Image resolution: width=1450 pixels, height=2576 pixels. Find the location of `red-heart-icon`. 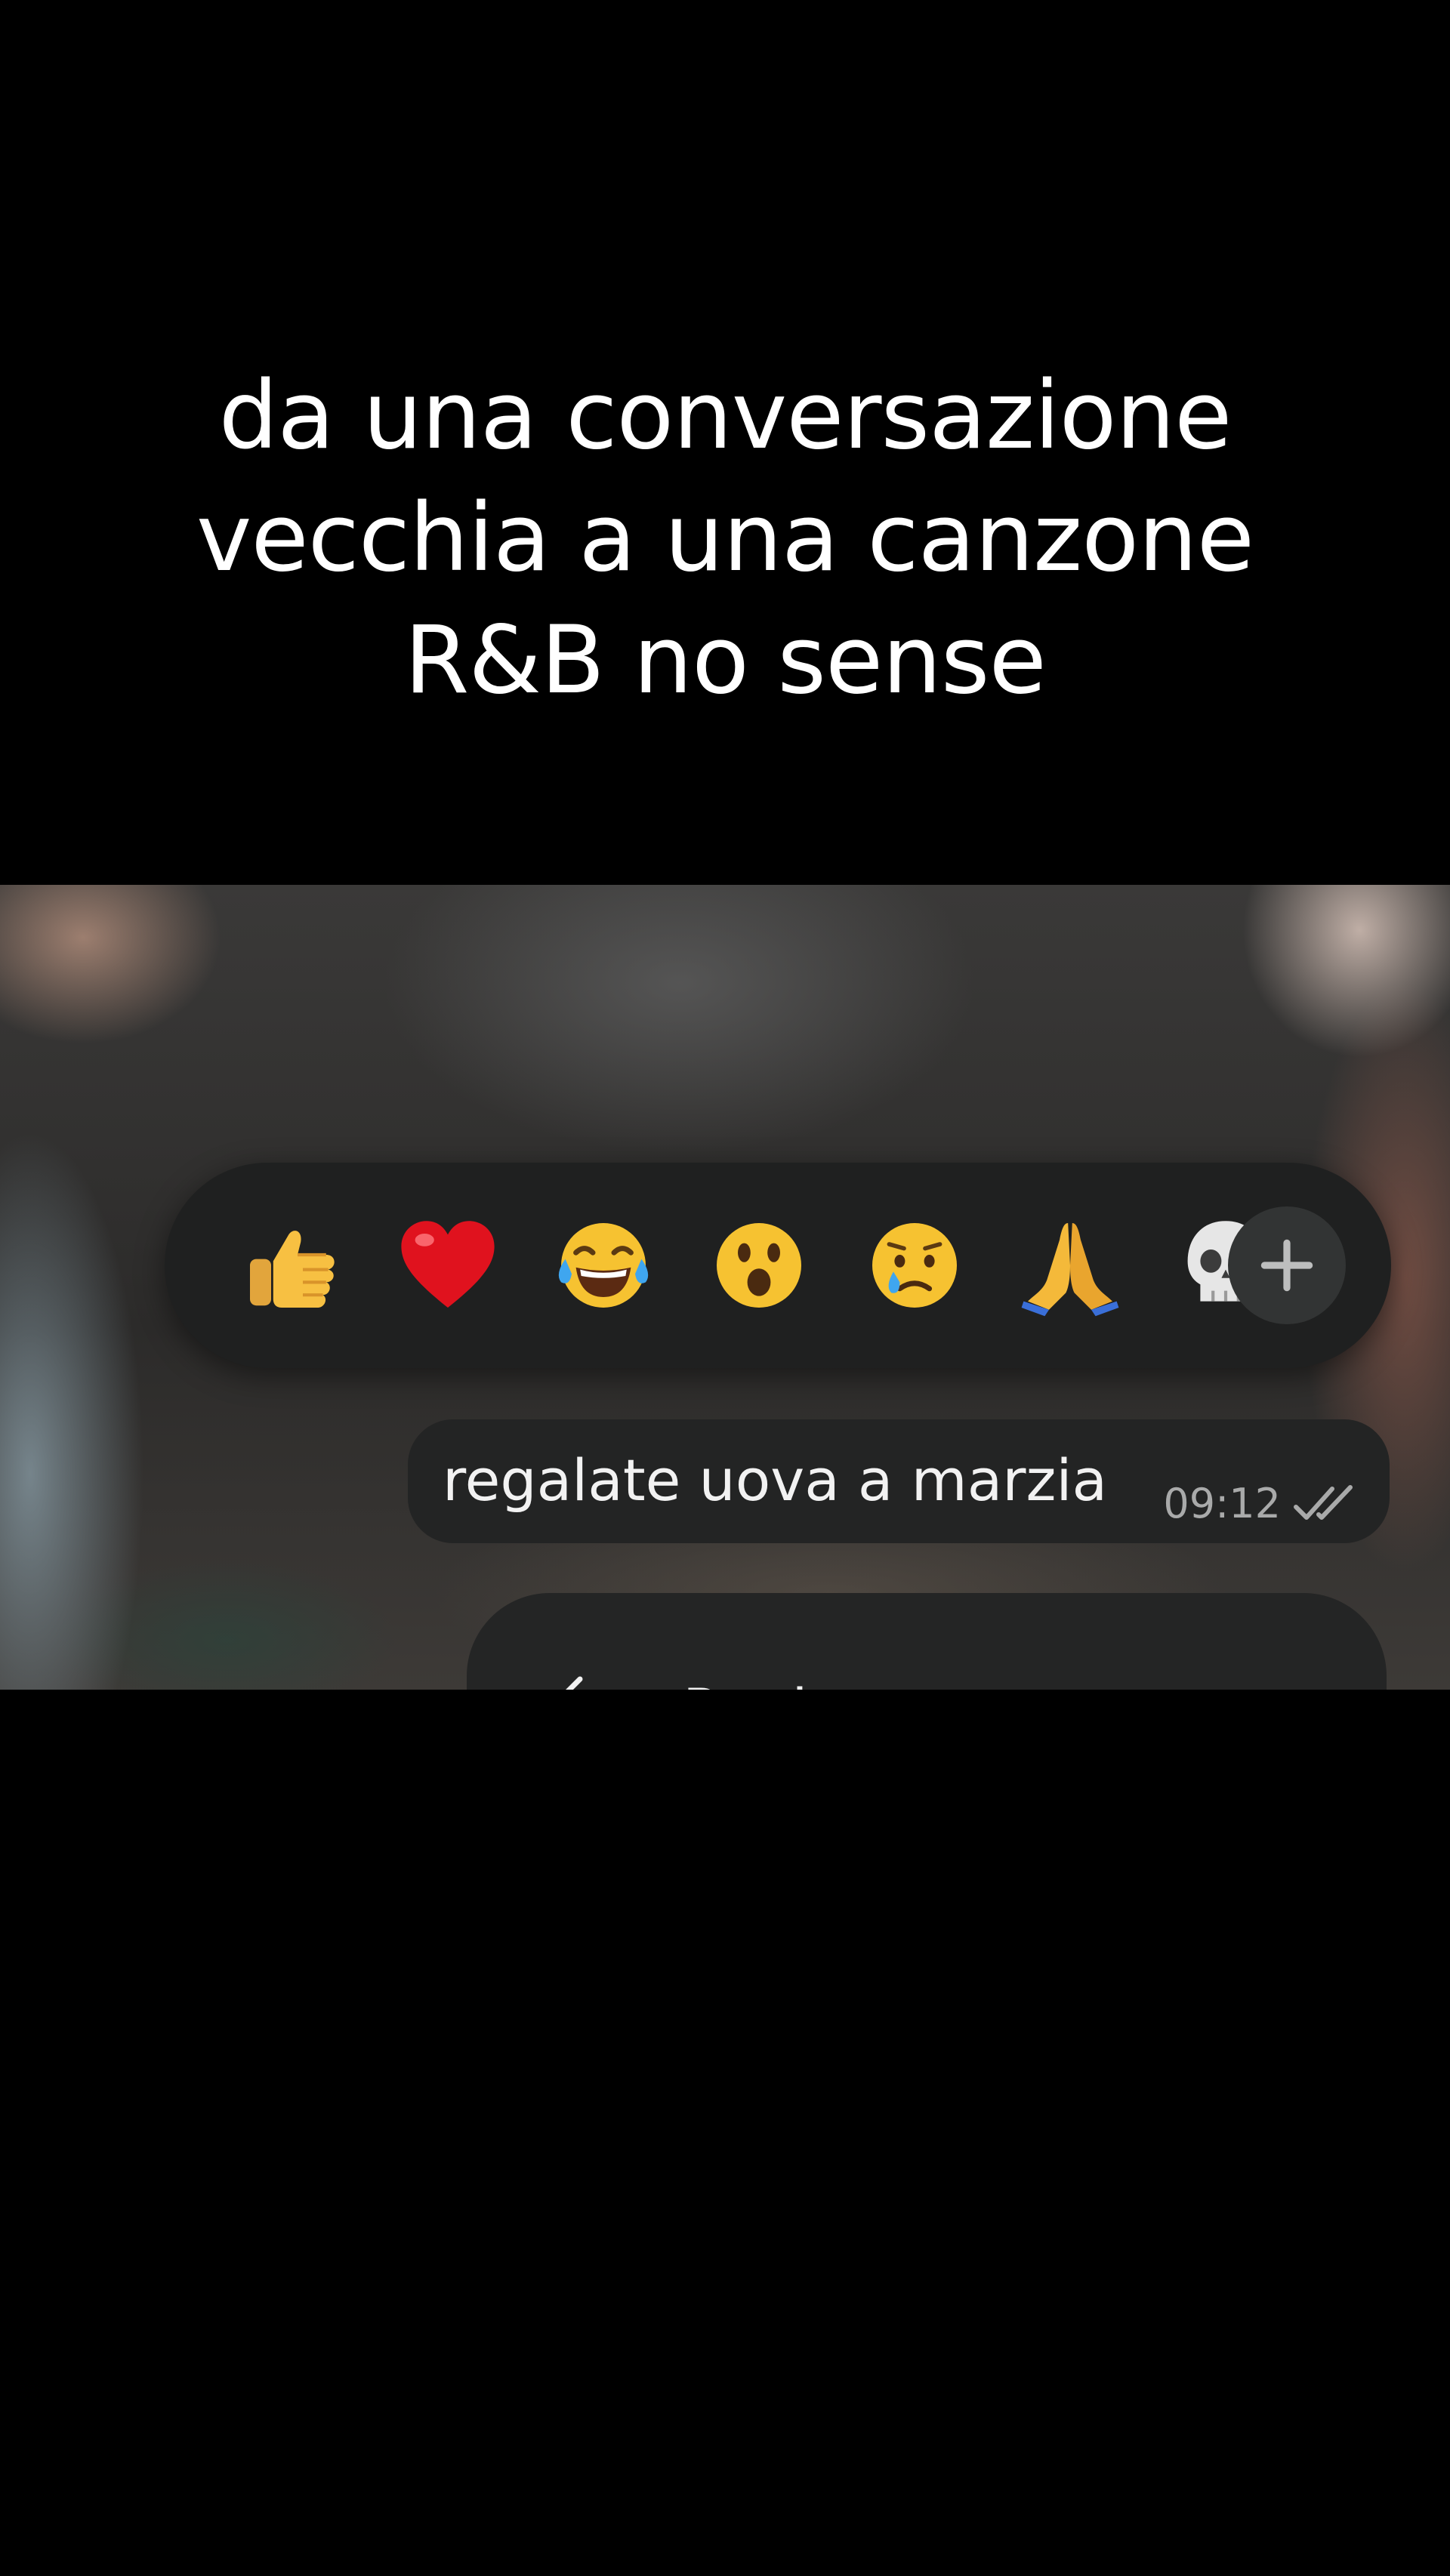

red-heart-icon is located at coordinates (448, 1264).